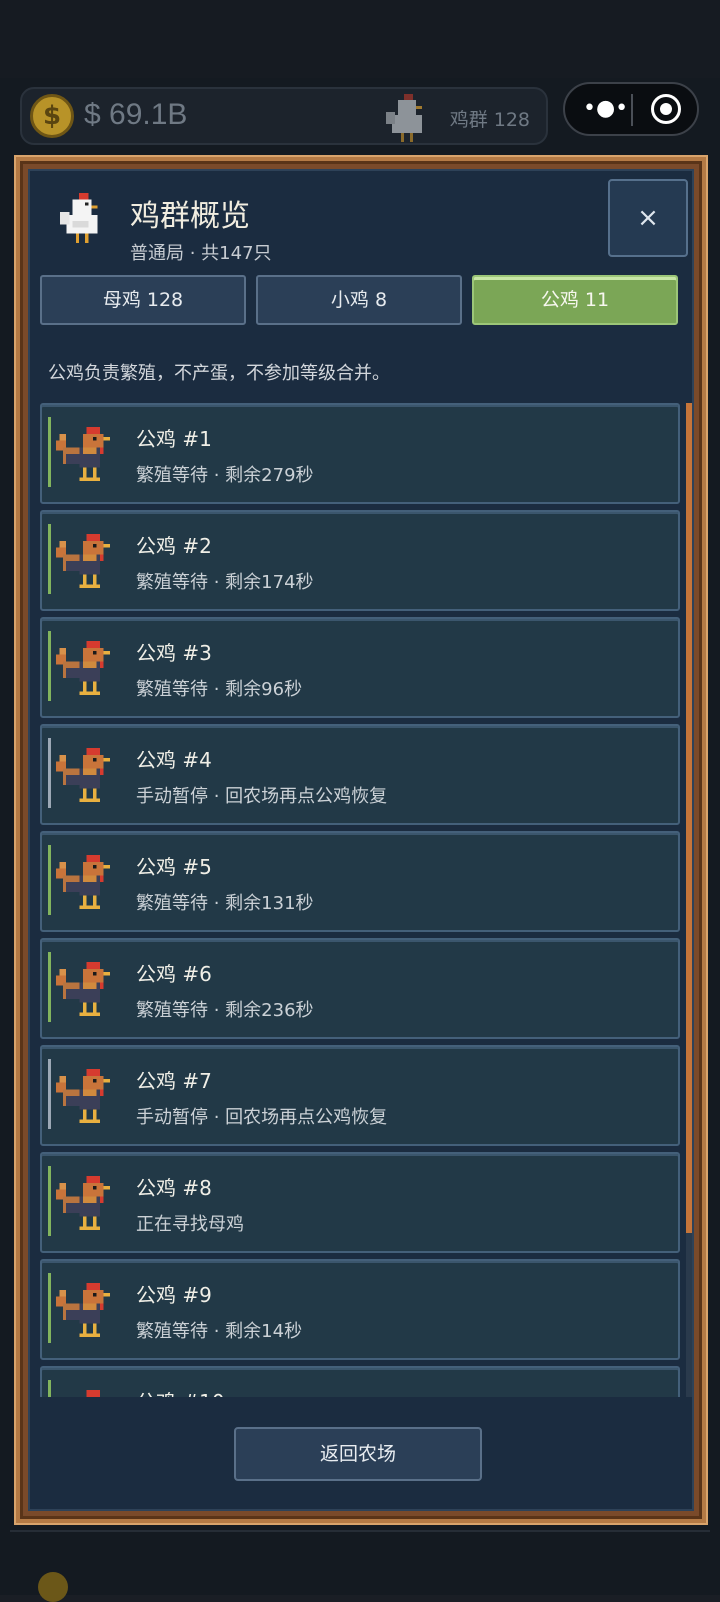  I want to click on rooster-status: 正在寻找母鸡, so click(190, 1223).